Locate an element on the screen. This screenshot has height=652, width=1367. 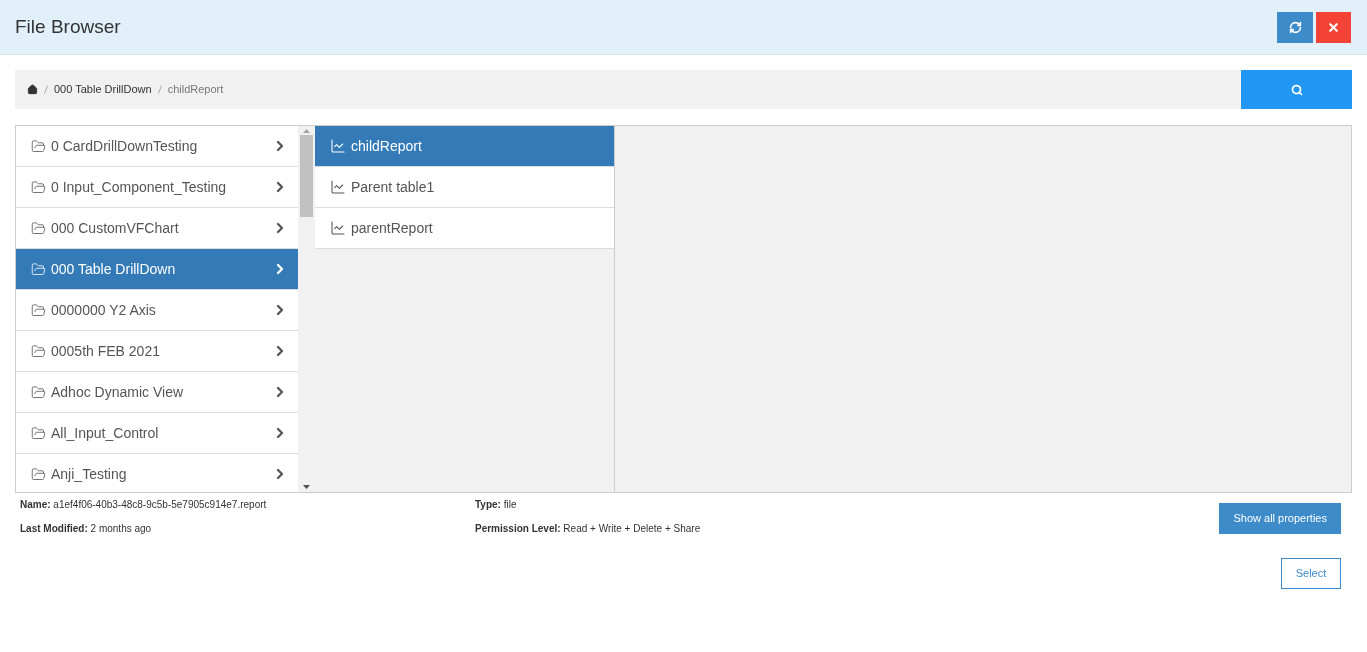
report-label: parentReport is located at coordinates (392, 228).